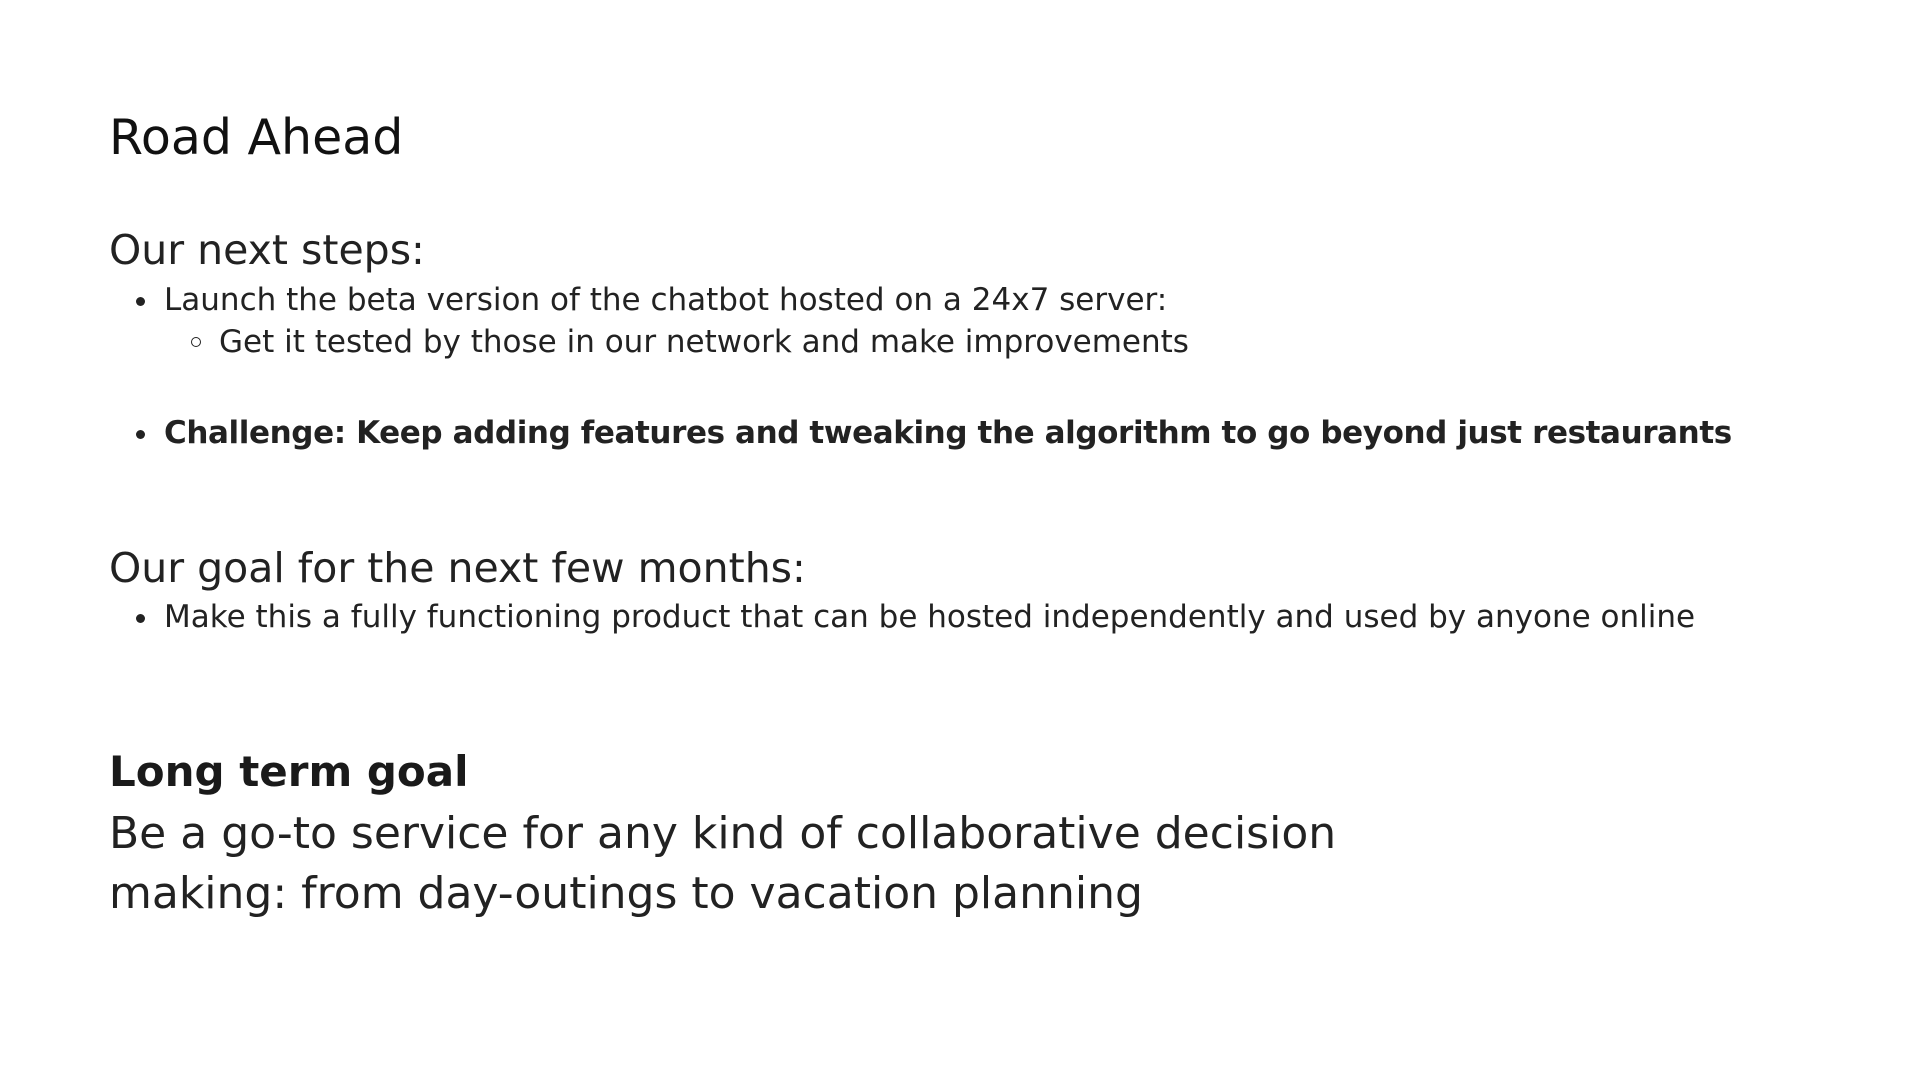 The height and width of the screenshot is (1080, 1920). What do you see at coordinates (196, 342) in the screenshot?
I see `hollow-bullet-icon` at bounding box center [196, 342].